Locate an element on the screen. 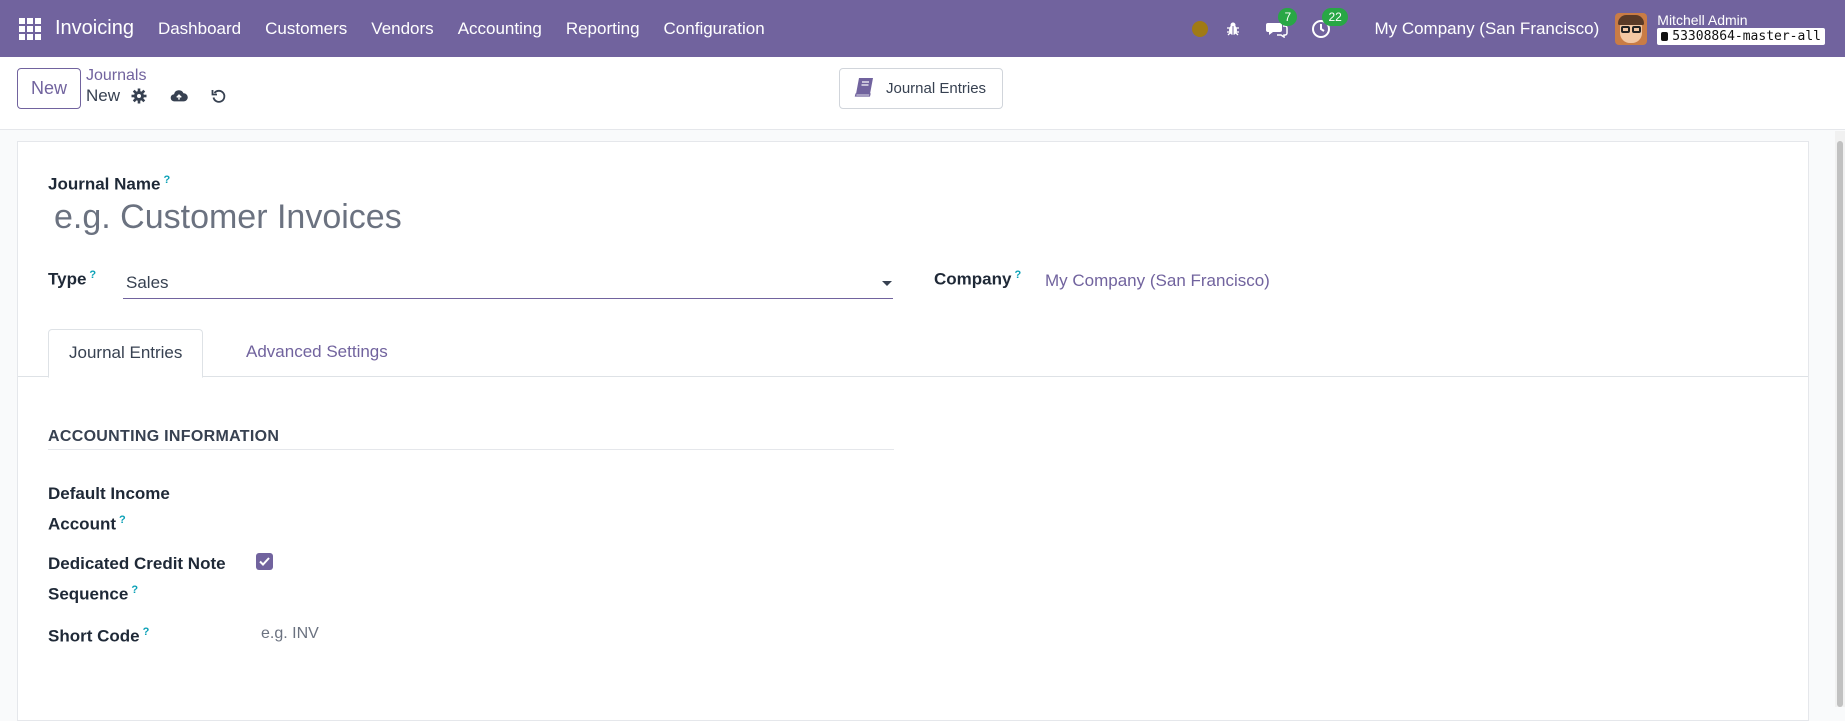 The image size is (1845, 721). short-code-label: Short Code? is located at coordinates (148, 634).